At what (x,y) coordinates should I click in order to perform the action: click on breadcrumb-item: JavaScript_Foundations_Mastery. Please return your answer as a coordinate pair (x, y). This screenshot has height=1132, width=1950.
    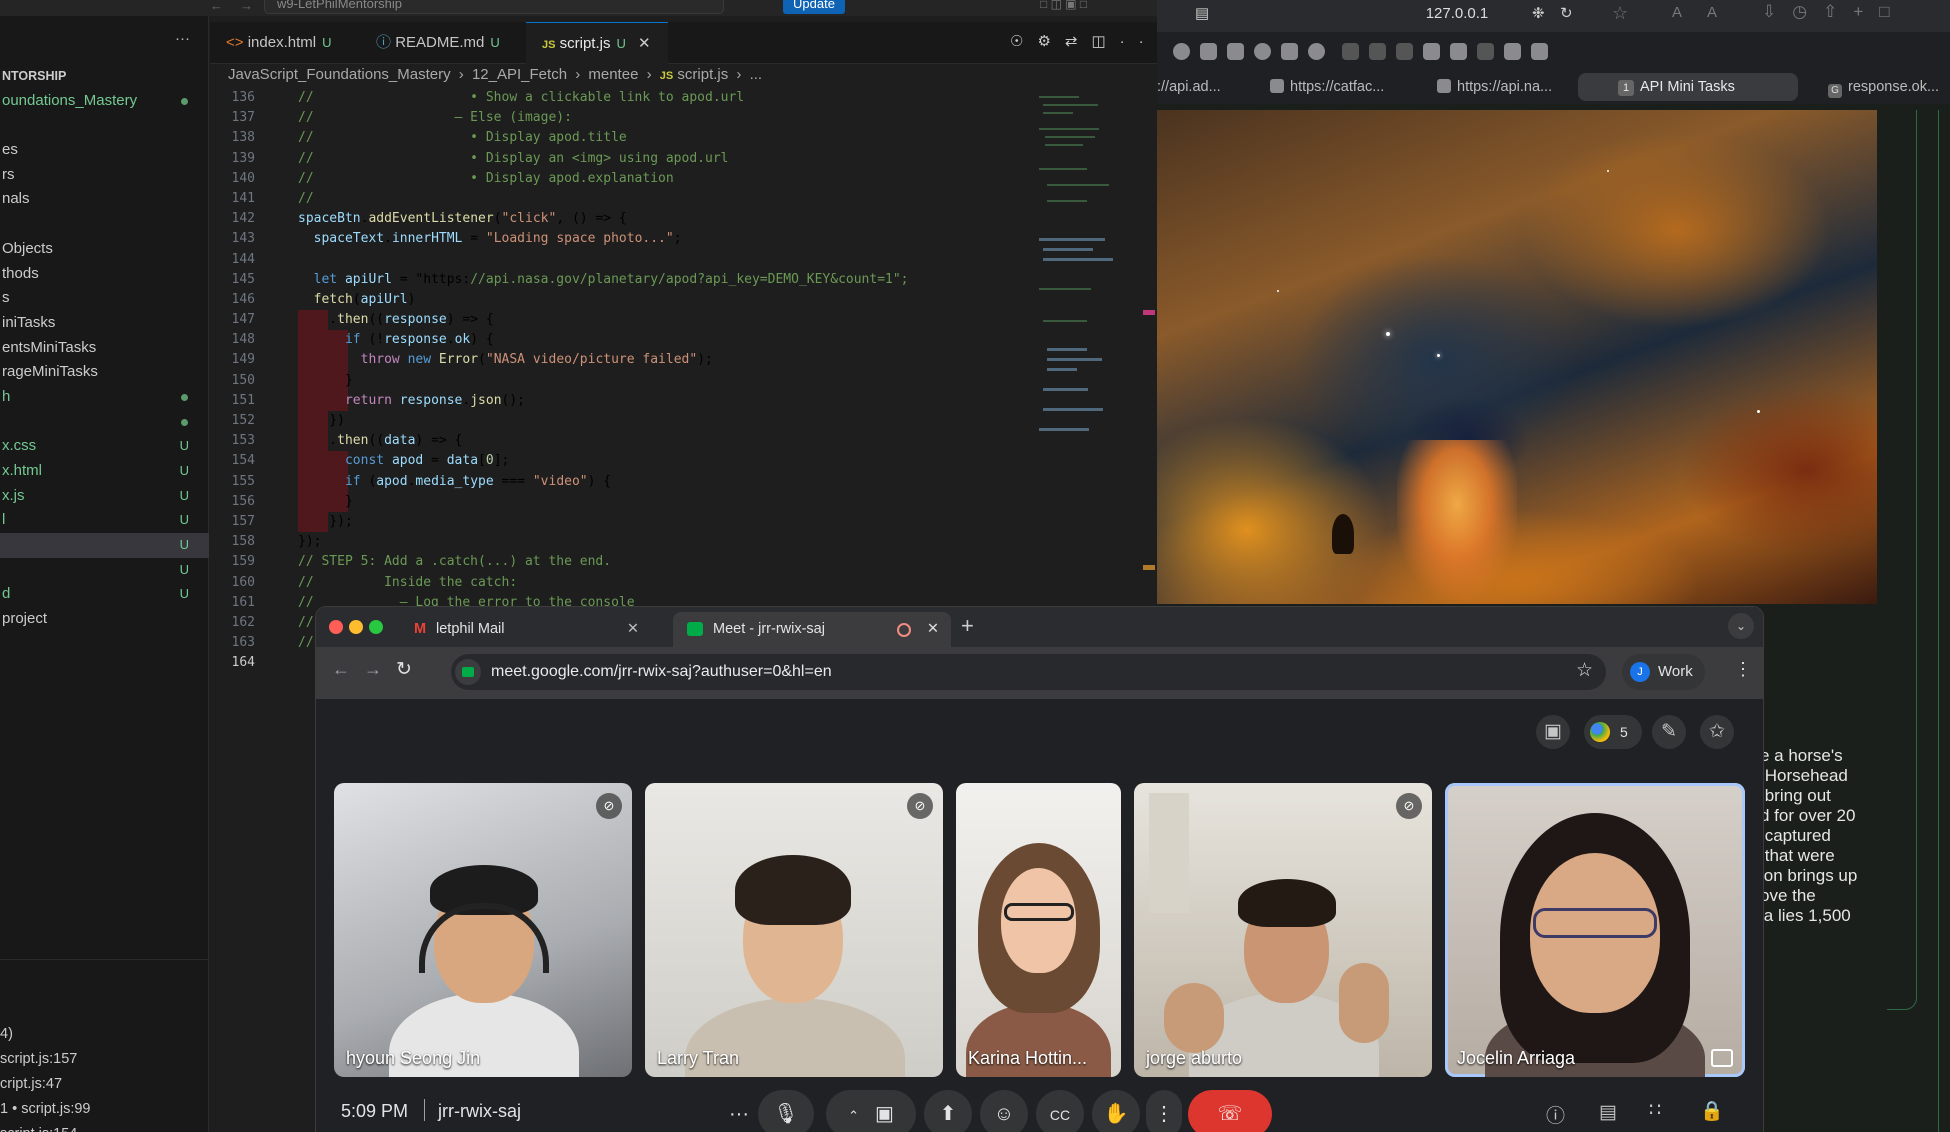
    Looking at the image, I should click on (339, 74).